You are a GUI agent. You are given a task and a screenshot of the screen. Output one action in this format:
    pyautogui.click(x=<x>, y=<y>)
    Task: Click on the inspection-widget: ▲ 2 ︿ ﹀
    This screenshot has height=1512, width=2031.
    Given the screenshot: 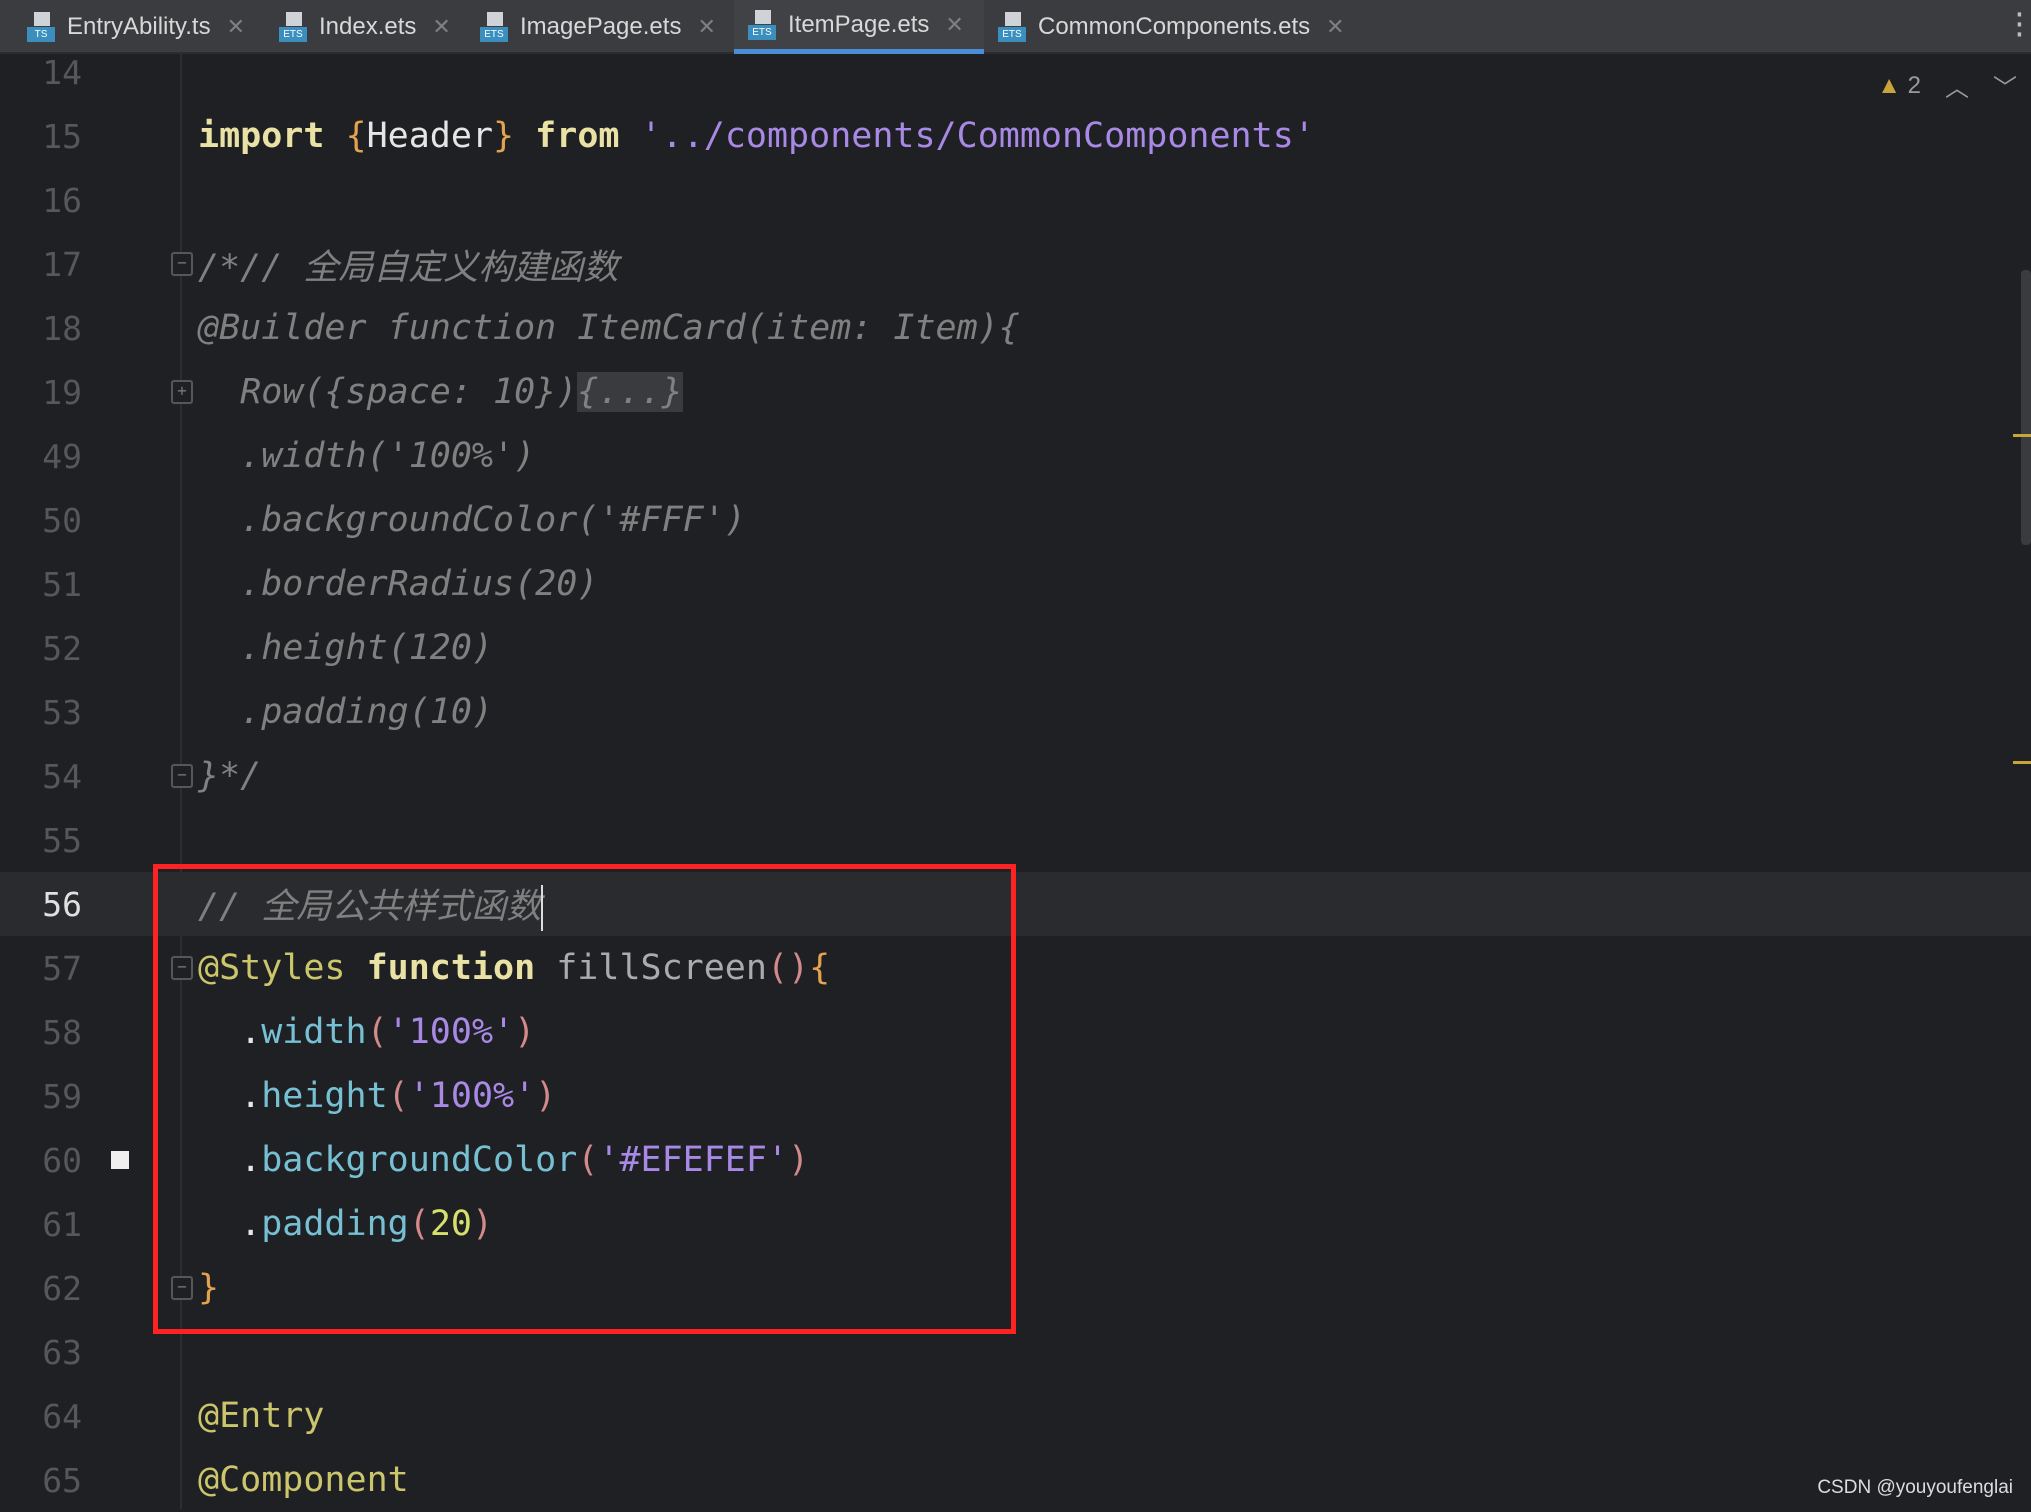 What is the action you would take?
    pyautogui.click(x=1947, y=85)
    